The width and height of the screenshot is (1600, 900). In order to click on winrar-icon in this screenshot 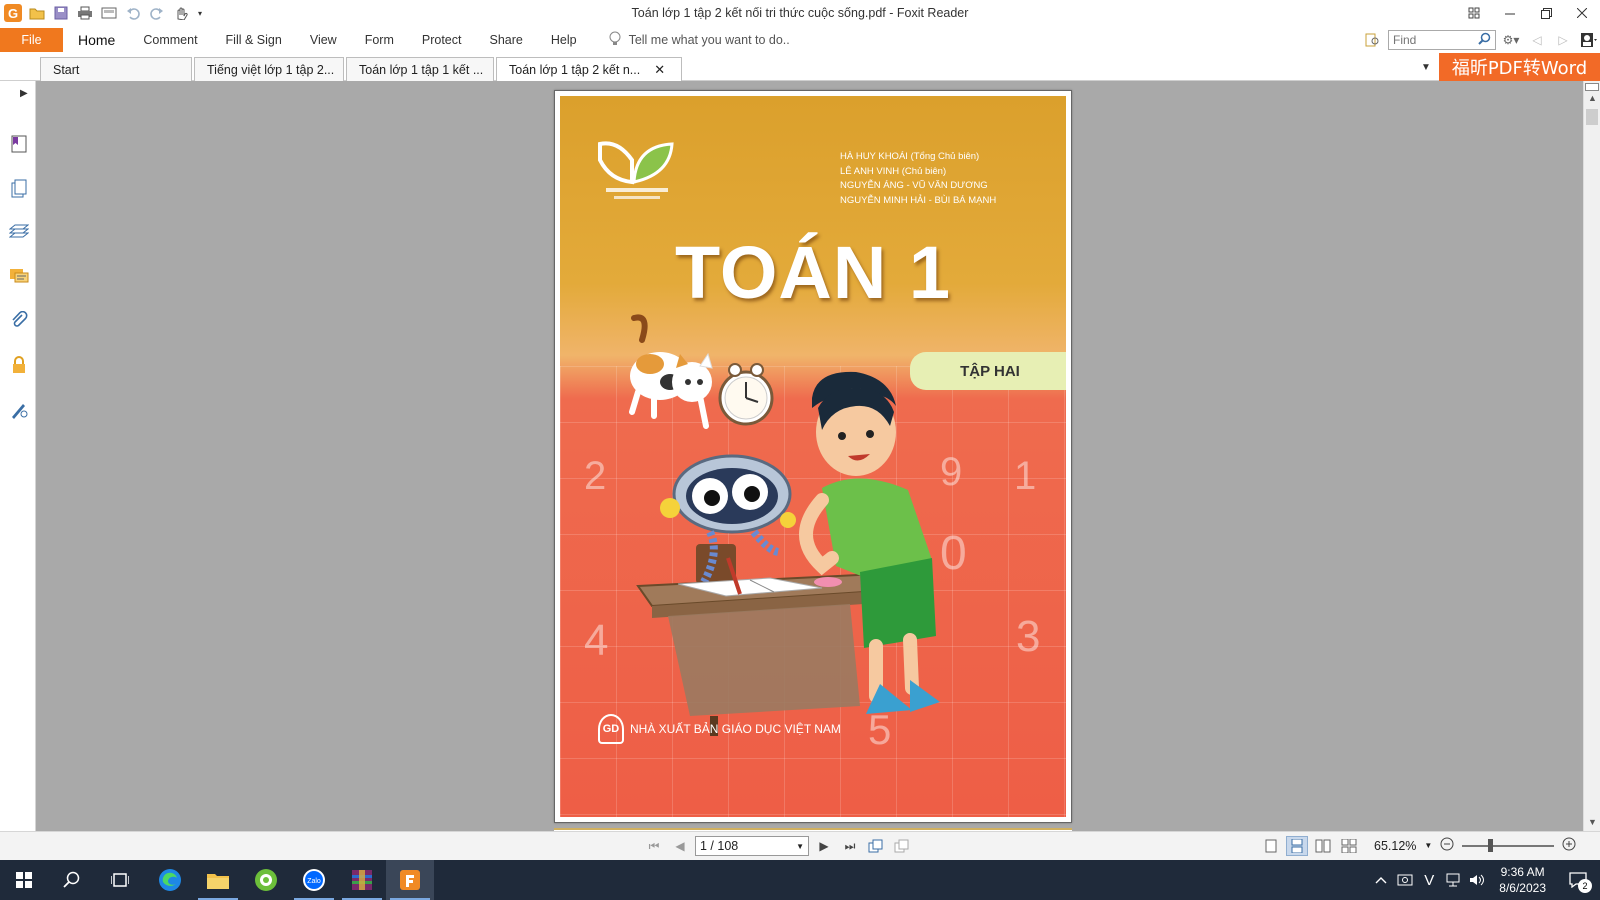, I will do `click(362, 880)`.